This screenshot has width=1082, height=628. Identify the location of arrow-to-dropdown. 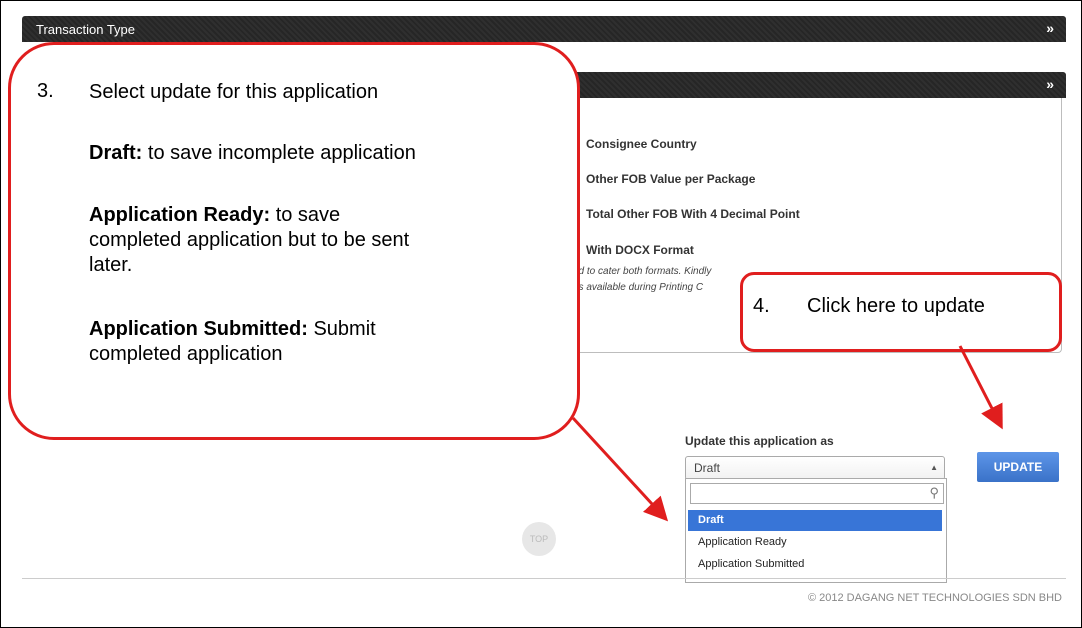
(620, 469).